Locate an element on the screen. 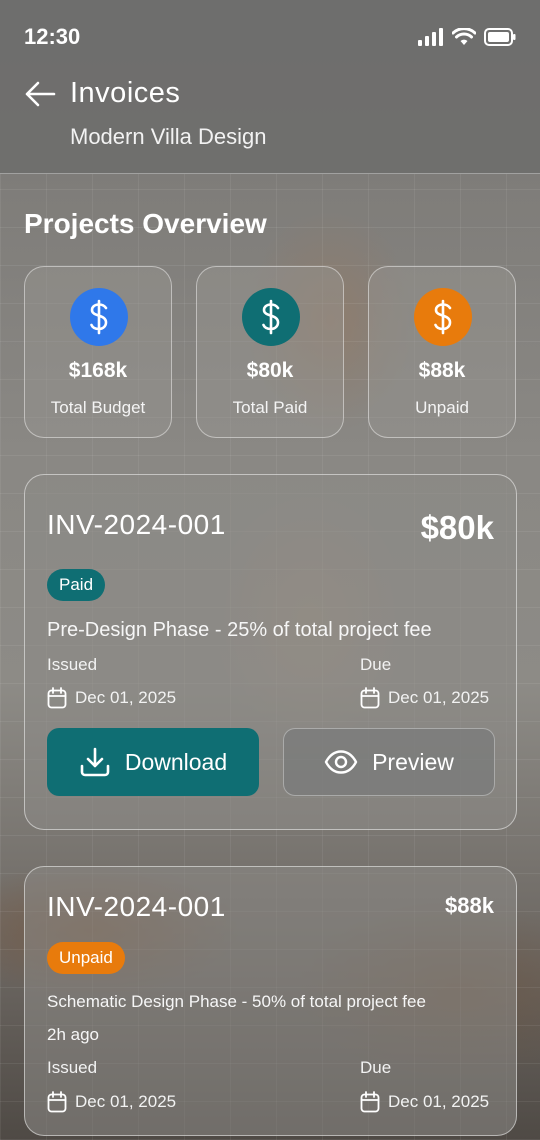 Image resolution: width=540 pixels, height=1140 pixels. time-ago: 2h ago is located at coordinates (73, 1034).